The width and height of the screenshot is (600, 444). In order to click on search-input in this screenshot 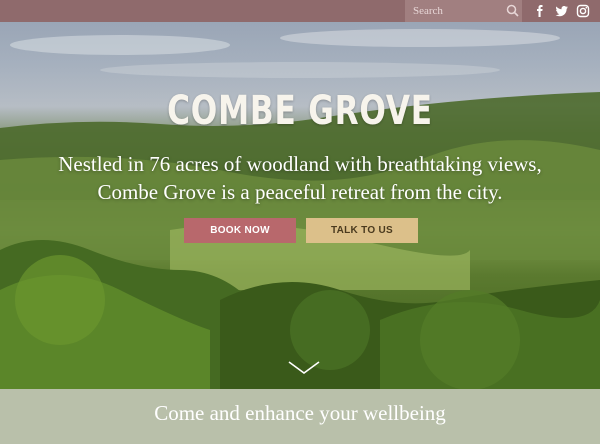, I will do `click(457, 11)`.